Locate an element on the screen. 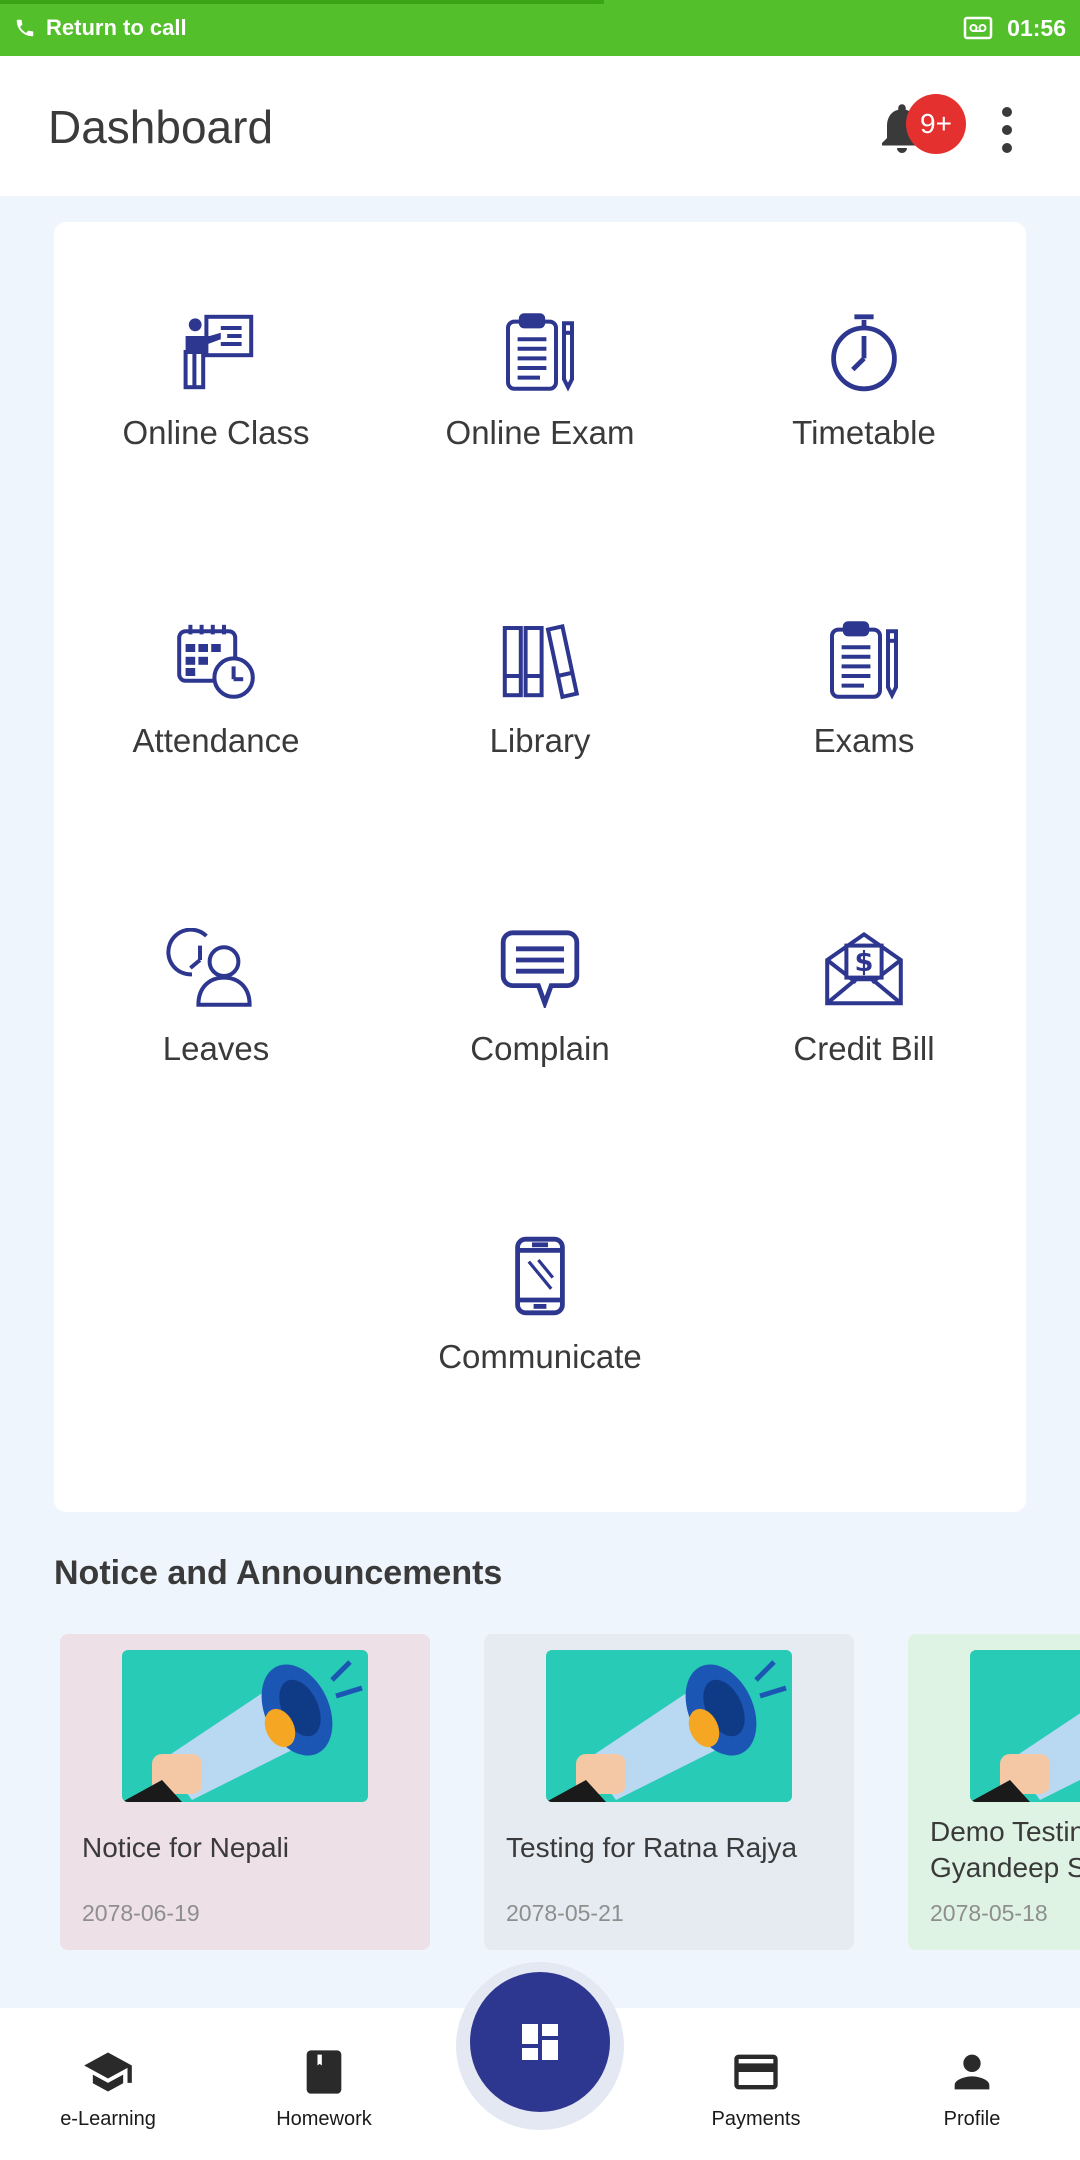 The height and width of the screenshot is (2160, 1080). stopwatch-icon is located at coordinates (864, 353).